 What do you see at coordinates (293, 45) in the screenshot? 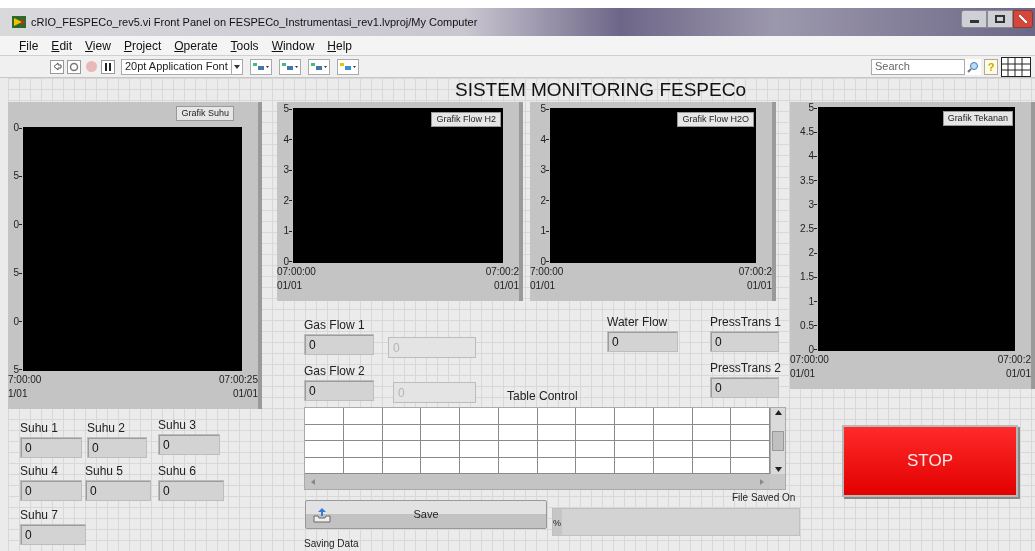
I see `menu-item: Window` at bounding box center [293, 45].